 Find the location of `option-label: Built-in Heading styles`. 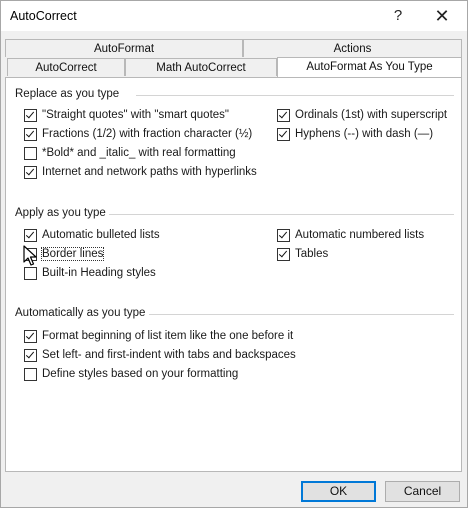

option-label: Built-in Heading styles is located at coordinates (99, 273).